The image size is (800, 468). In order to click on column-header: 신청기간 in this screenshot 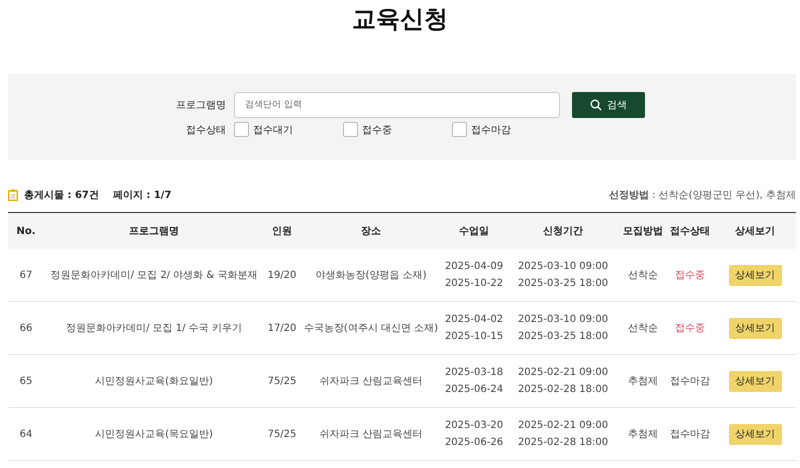, I will do `click(563, 230)`.